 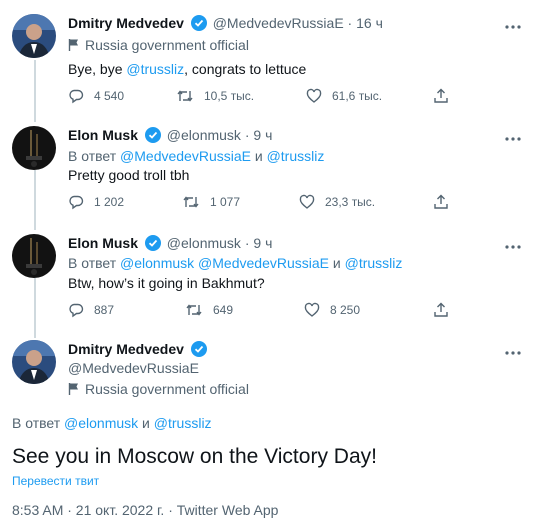 I want to click on replying-to: В ответ @elonmusk и @trussliz, so click(x=112, y=423).